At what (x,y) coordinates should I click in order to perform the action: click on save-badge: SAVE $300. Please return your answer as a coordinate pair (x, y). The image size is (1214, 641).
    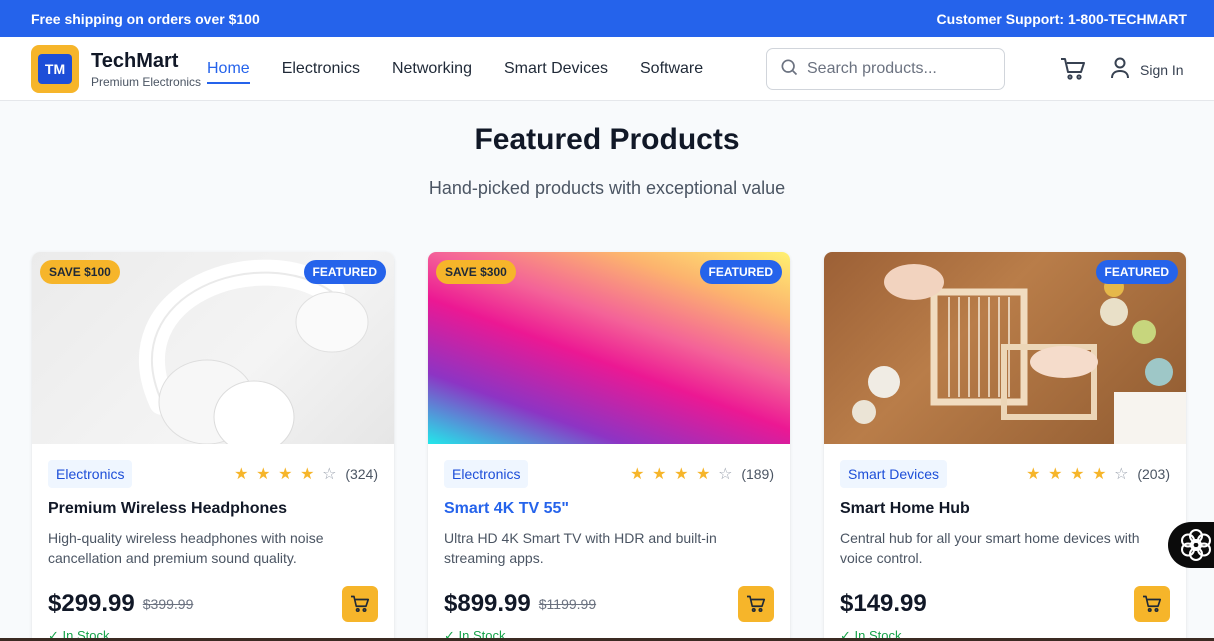
    Looking at the image, I should click on (476, 272).